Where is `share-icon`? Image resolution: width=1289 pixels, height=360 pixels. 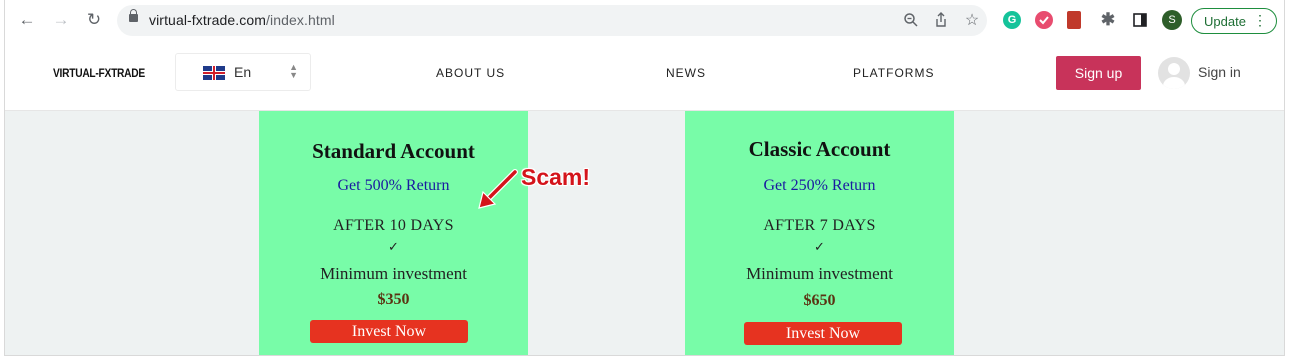 share-icon is located at coordinates (941, 20).